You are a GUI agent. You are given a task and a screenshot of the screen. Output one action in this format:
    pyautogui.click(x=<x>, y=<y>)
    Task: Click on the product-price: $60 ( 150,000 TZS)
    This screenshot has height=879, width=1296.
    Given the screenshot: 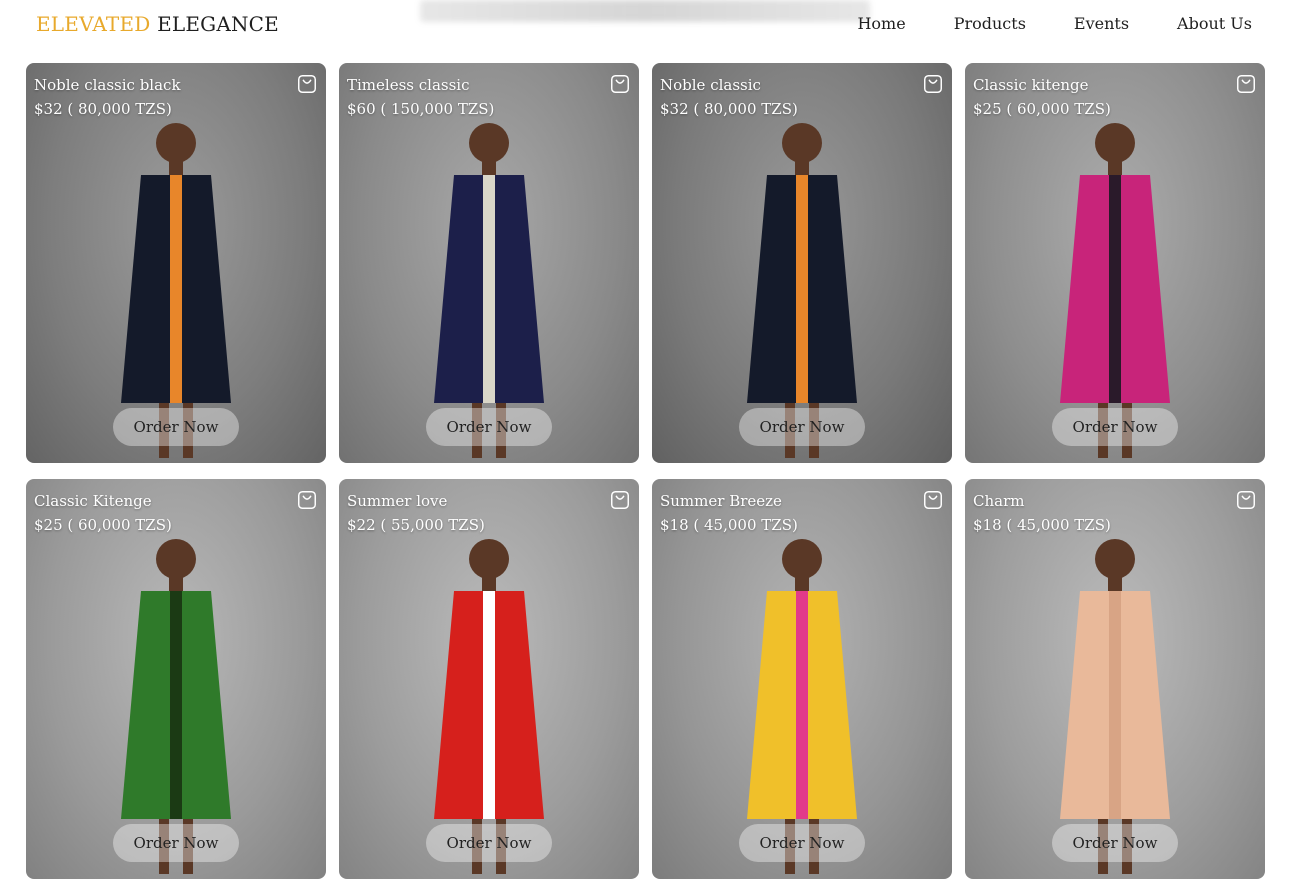 What is the action you would take?
    pyautogui.click(x=421, y=109)
    